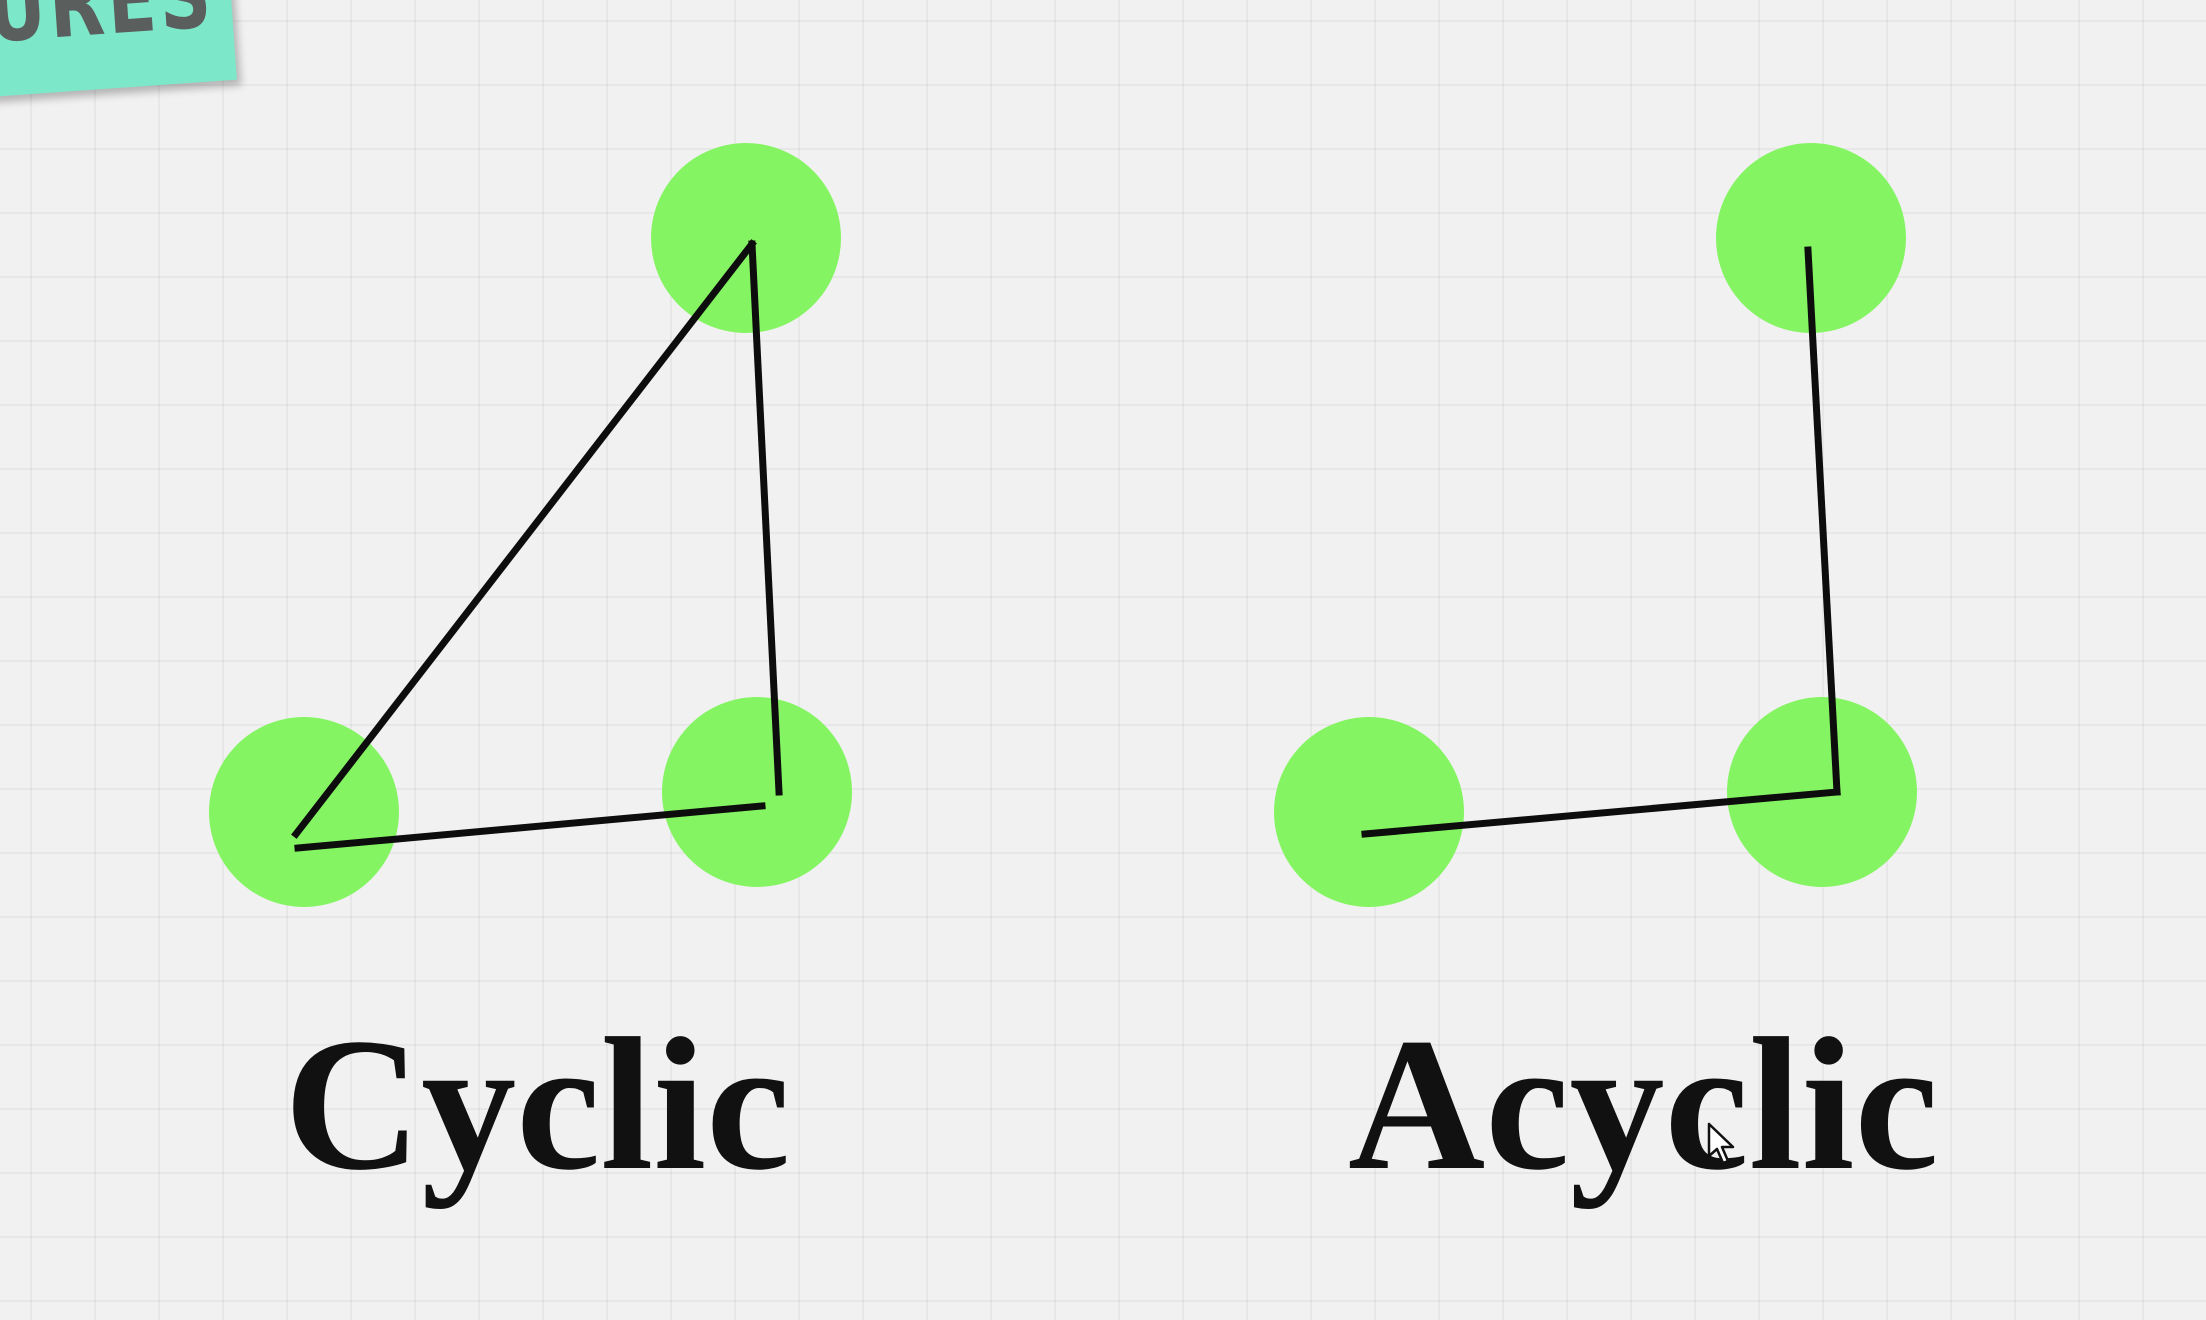 The image size is (2206, 1320). Describe the element at coordinates (304, 812) in the screenshot. I see `cyclic-node-bottom-left` at that location.